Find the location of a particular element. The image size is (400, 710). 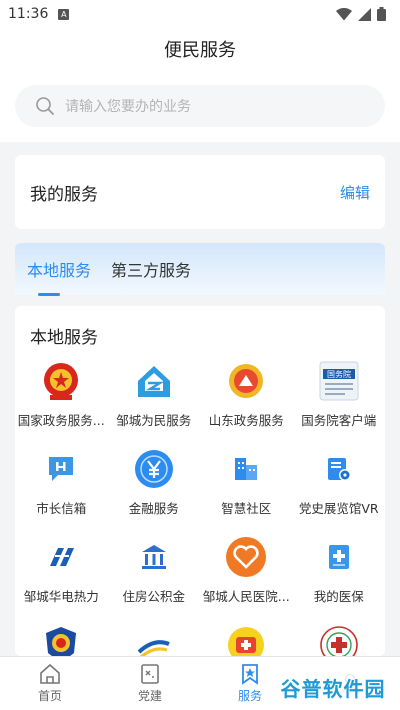

police-emblem-icon is located at coordinates (61, 640).